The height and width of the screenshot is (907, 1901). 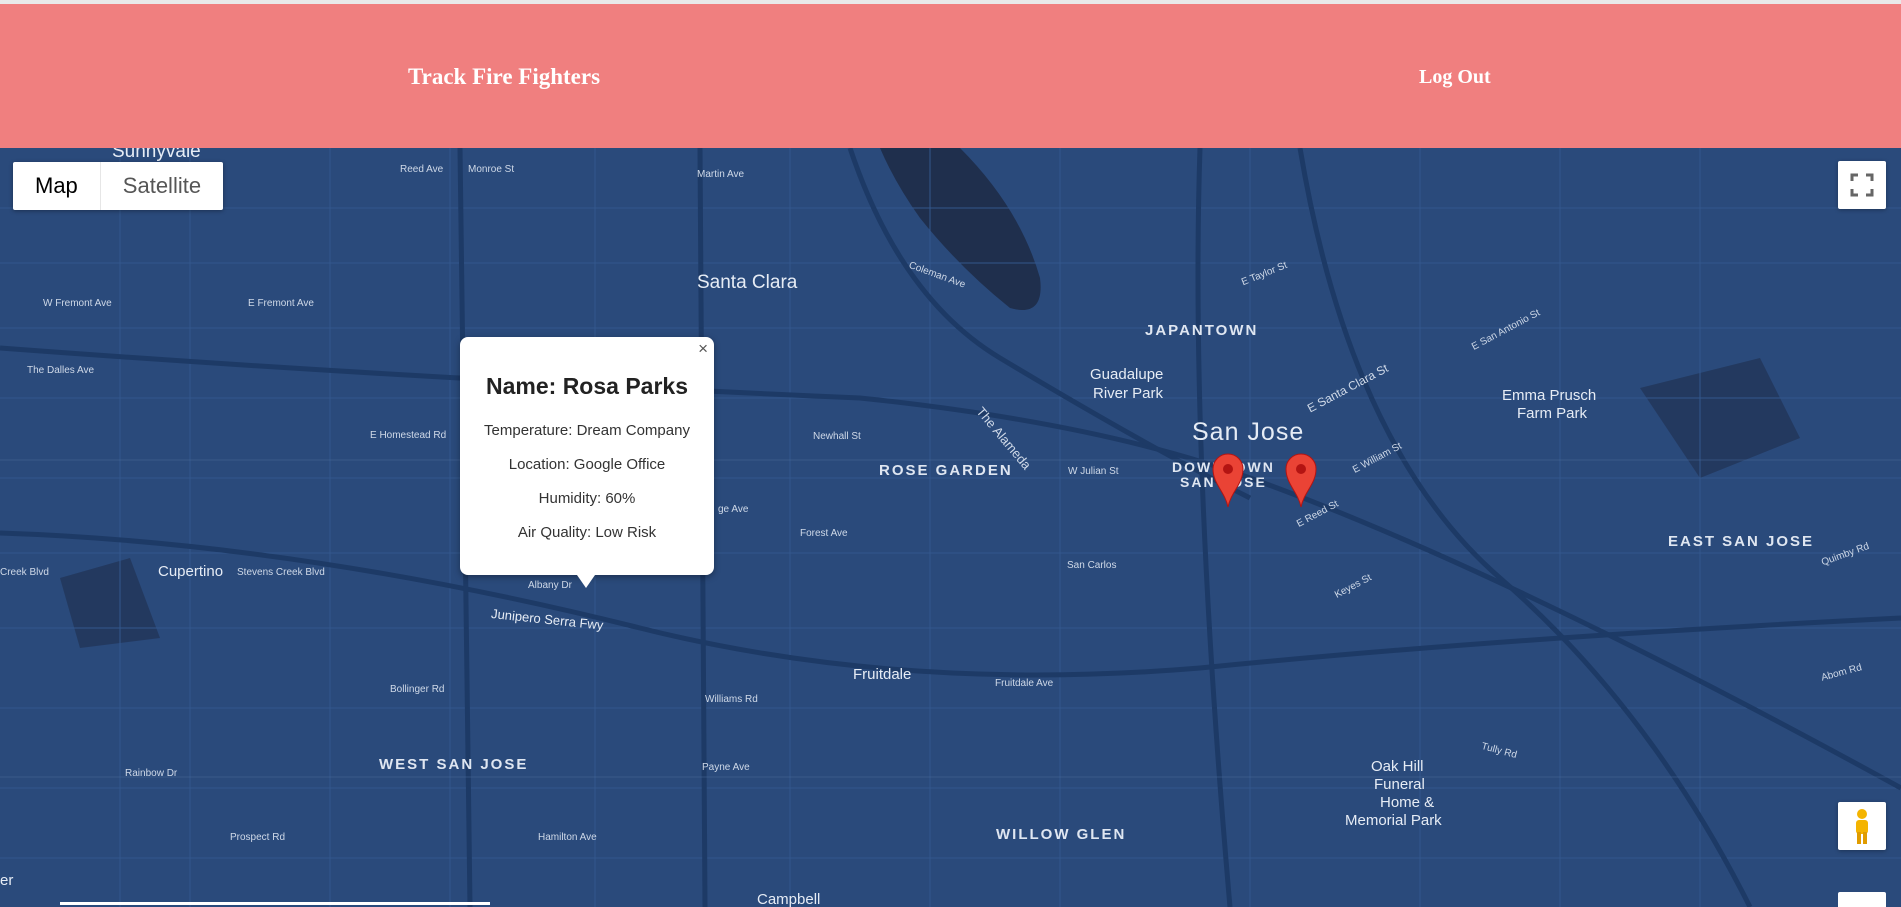 I want to click on pegman-icon, so click(x=1862, y=826).